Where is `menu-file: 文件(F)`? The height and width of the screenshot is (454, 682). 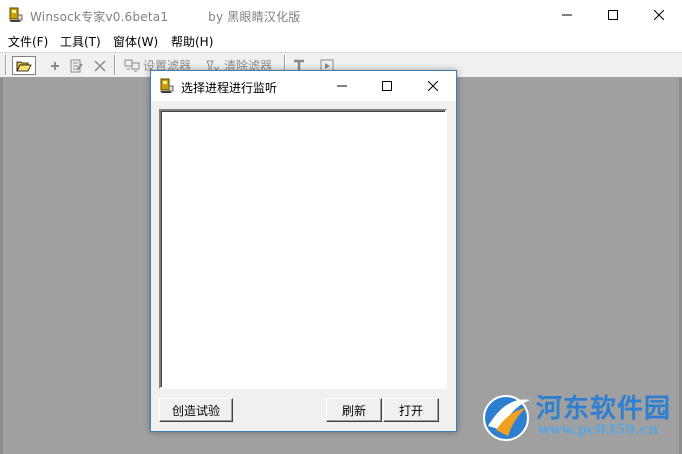
menu-file: 文件(F) is located at coordinates (28, 41).